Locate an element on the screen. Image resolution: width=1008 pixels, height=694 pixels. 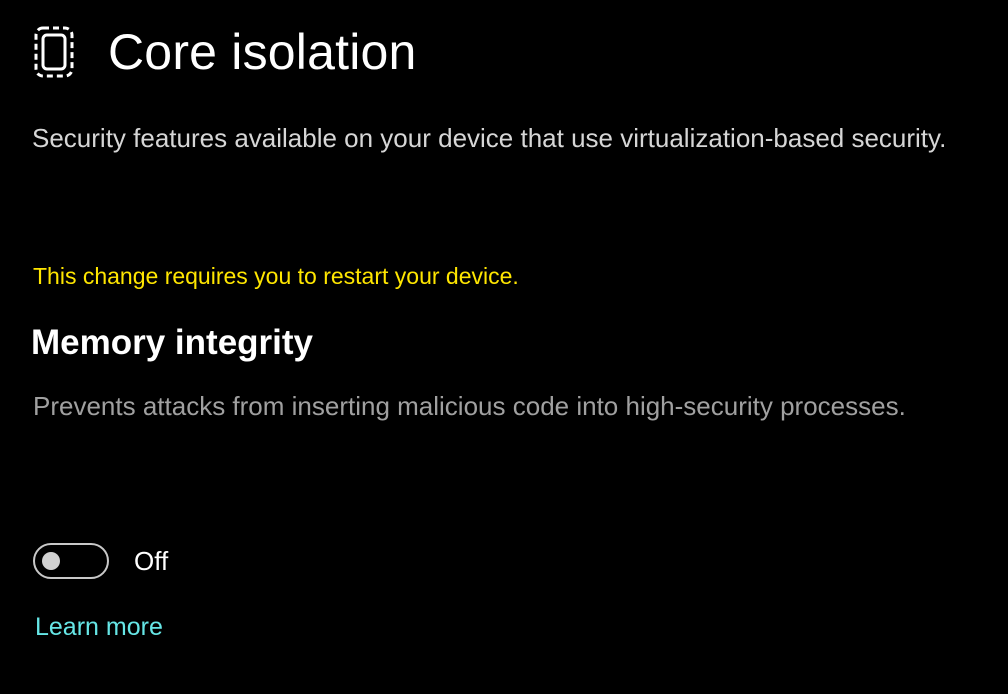
toggle-knob is located at coordinates (51, 561).